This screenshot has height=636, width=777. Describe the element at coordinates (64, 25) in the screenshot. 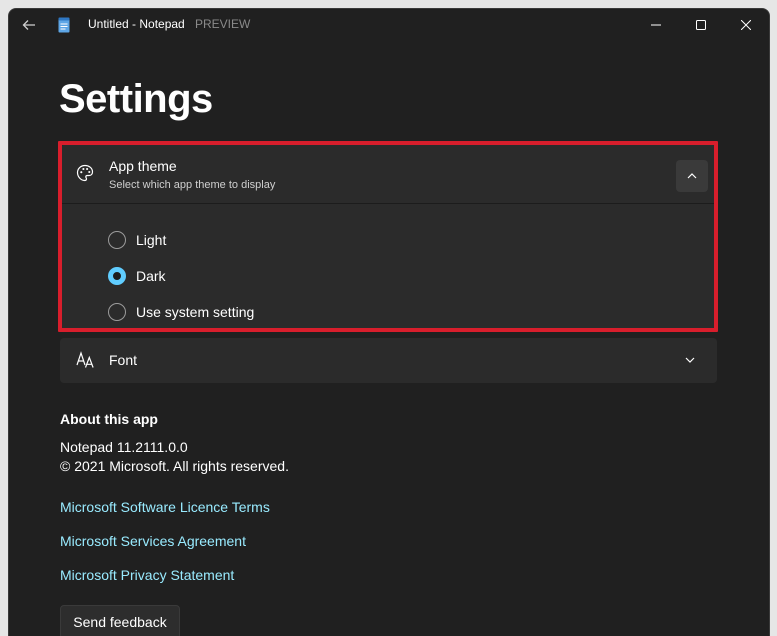

I see `notepad-icon` at that location.